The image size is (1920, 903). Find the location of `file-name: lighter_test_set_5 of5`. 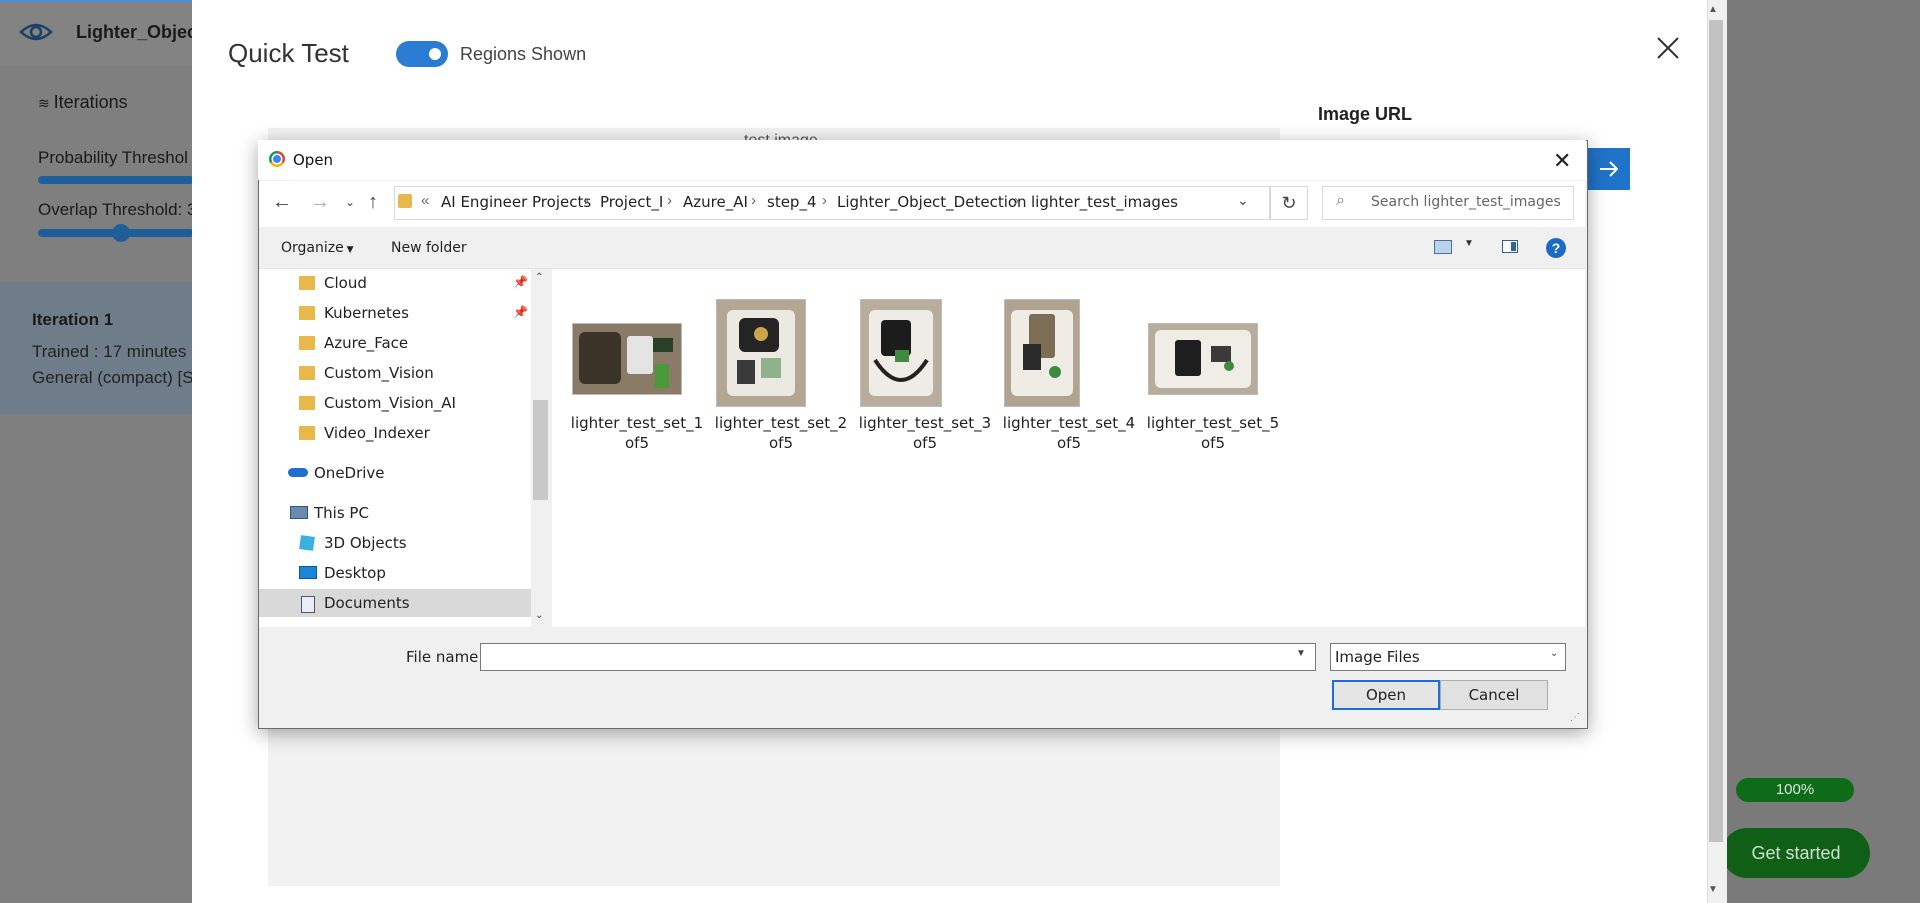

file-name: lighter_test_set_5 of5 is located at coordinates (1213, 433).